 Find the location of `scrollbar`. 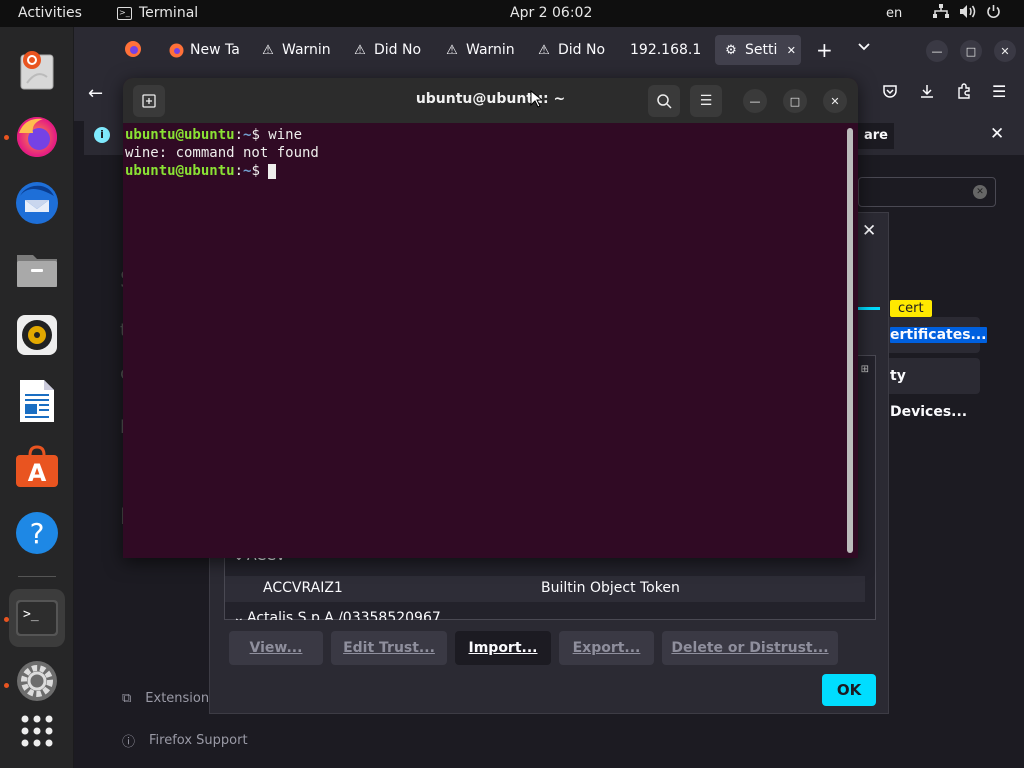

scrollbar is located at coordinates (850, 340).